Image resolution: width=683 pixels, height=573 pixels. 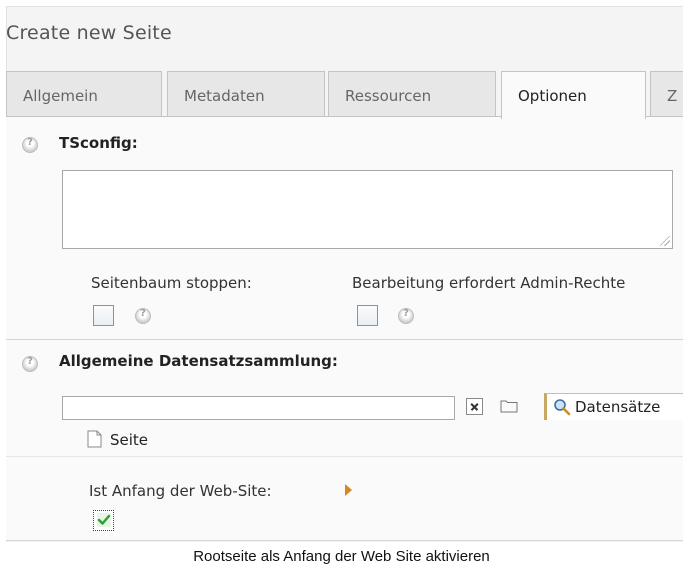 What do you see at coordinates (474, 406) in the screenshot?
I see `clear-icon` at bounding box center [474, 406].